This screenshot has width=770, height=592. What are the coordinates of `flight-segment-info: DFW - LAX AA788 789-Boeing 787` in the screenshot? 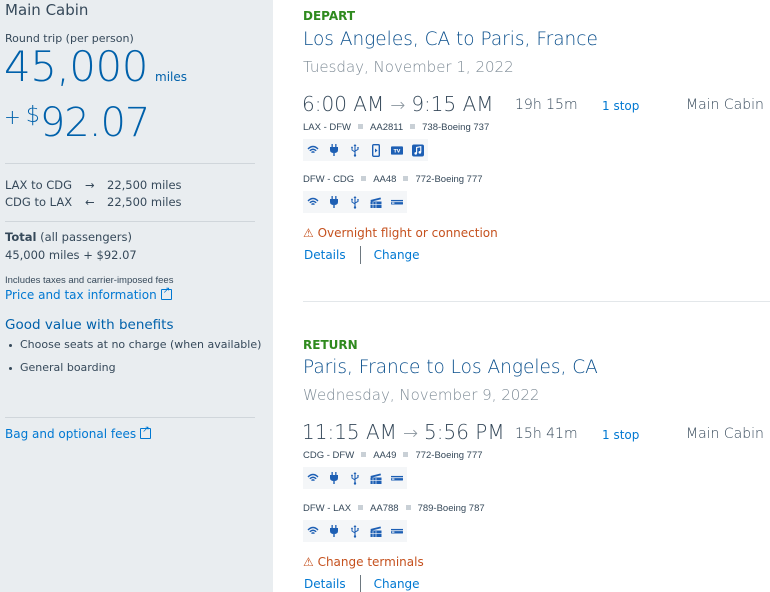 It's located at (394, 508).